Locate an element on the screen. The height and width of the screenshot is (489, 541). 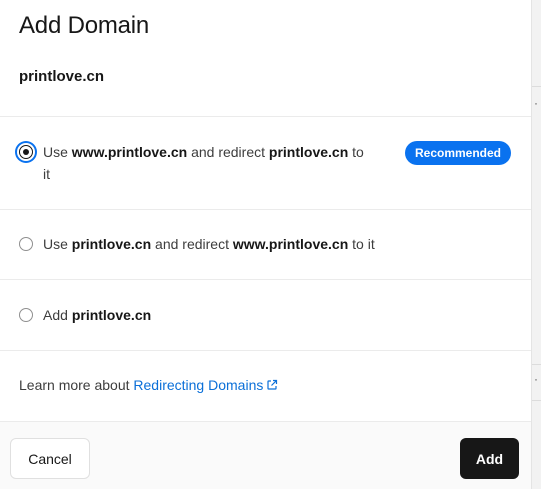
recommended-badge: Recommended is located at coordinates (458, 153).